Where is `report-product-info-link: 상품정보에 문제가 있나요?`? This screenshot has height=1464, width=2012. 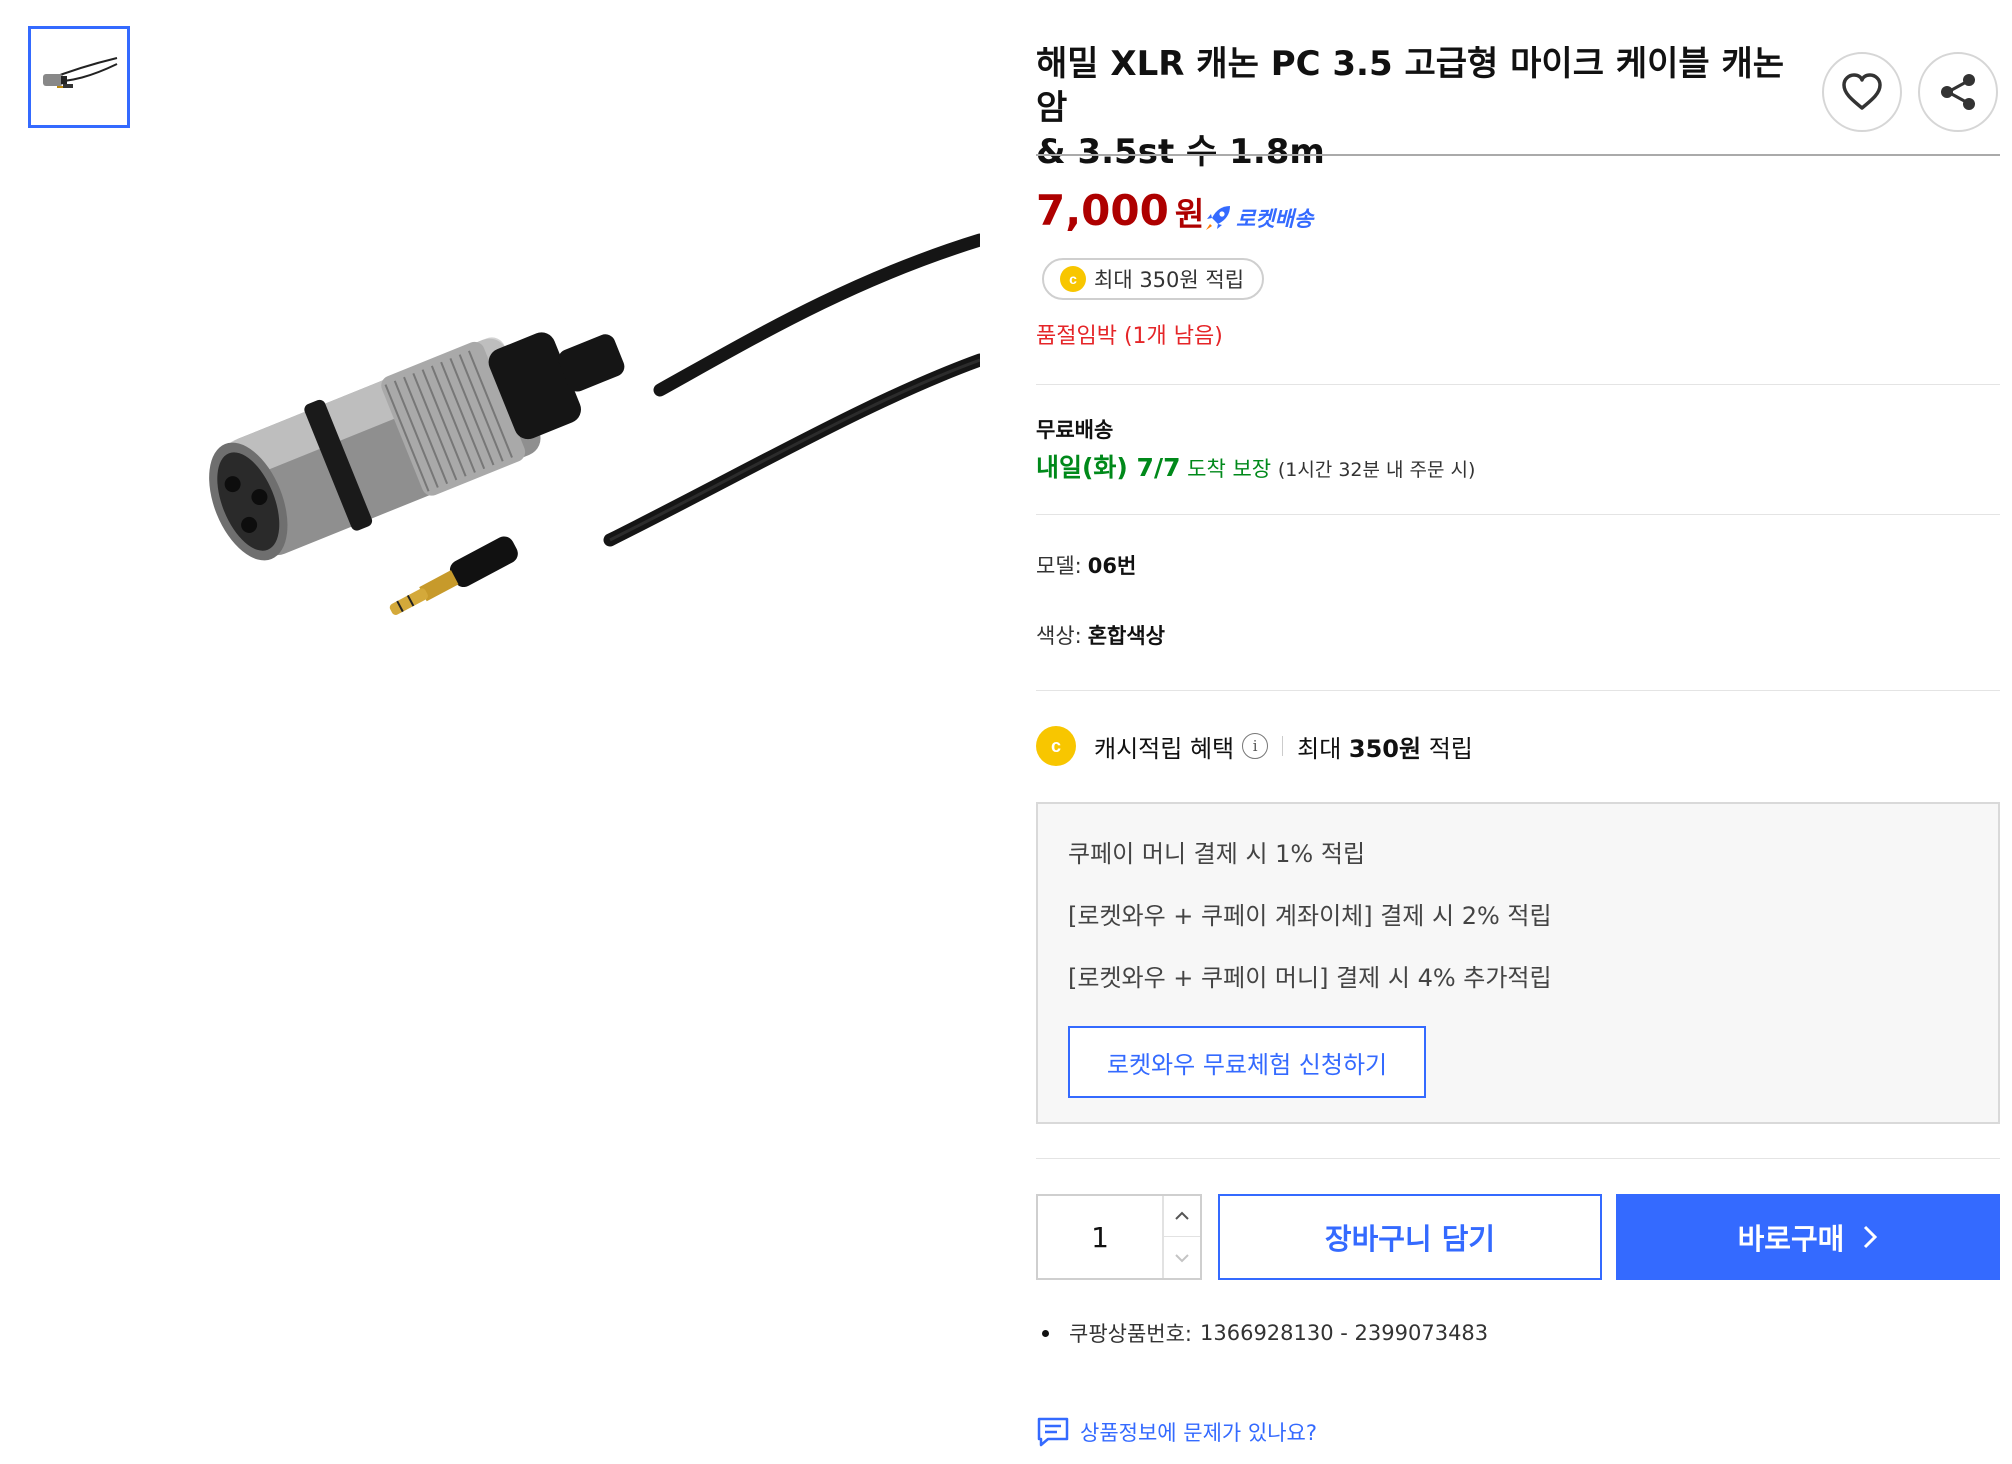 report-product-info-link: 상품정보에 문제가 있나요? is located at coordinates (1176, 1432).